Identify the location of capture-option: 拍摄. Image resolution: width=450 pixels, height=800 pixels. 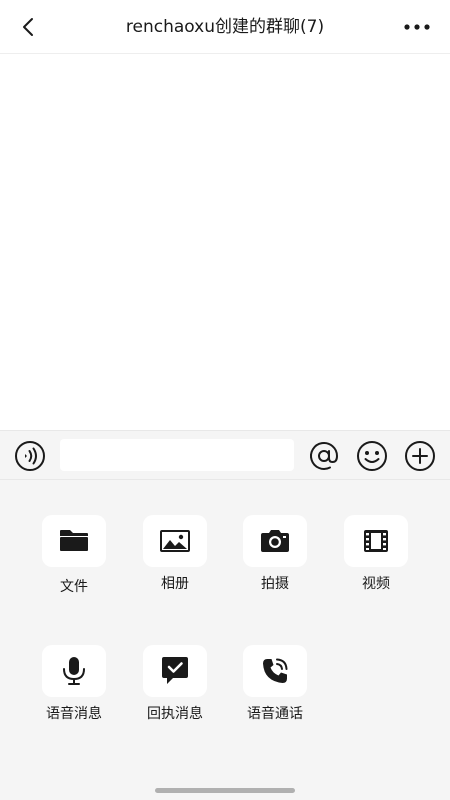
(275, 565).